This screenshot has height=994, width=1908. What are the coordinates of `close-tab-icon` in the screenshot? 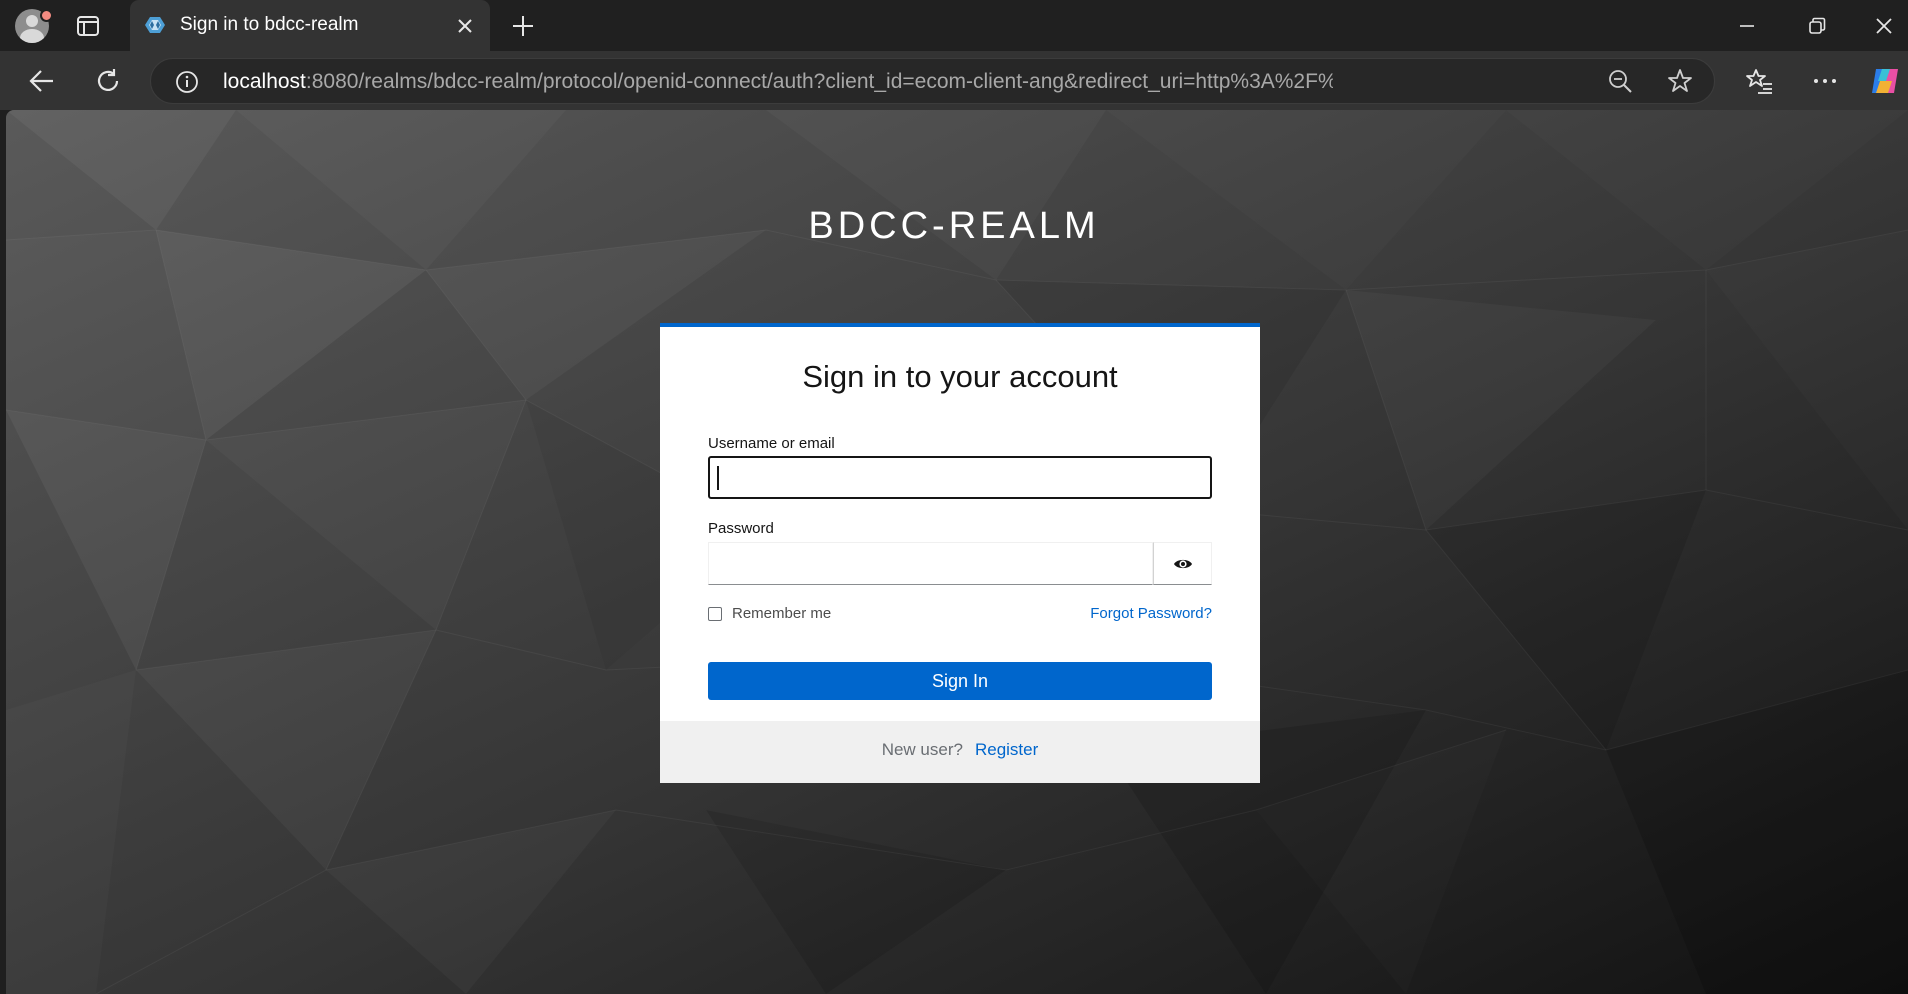 It's located at (465, 26).